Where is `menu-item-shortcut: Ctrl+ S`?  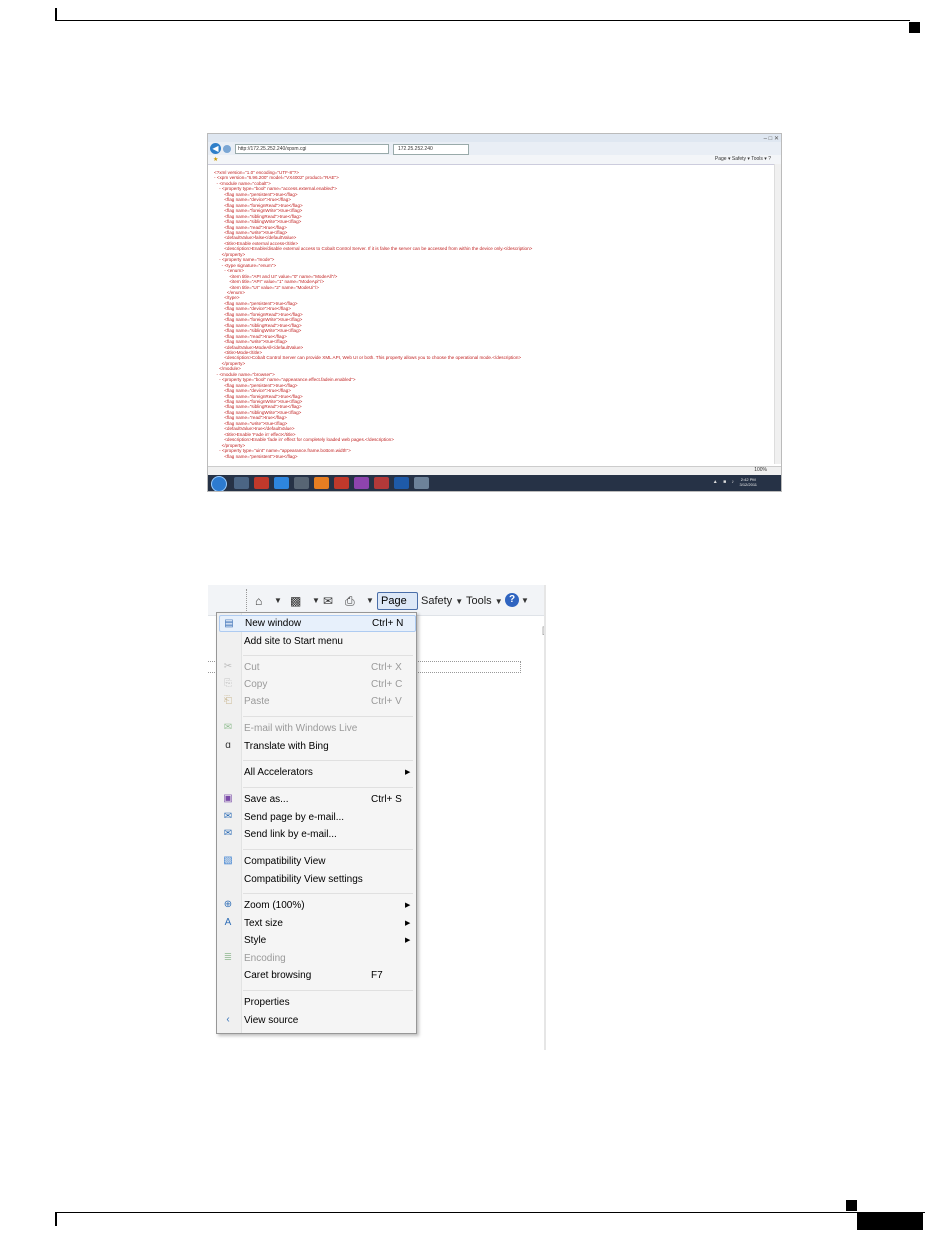
menu-item-shortcut: Ctrl+ S is located at coordinates (386, 799).